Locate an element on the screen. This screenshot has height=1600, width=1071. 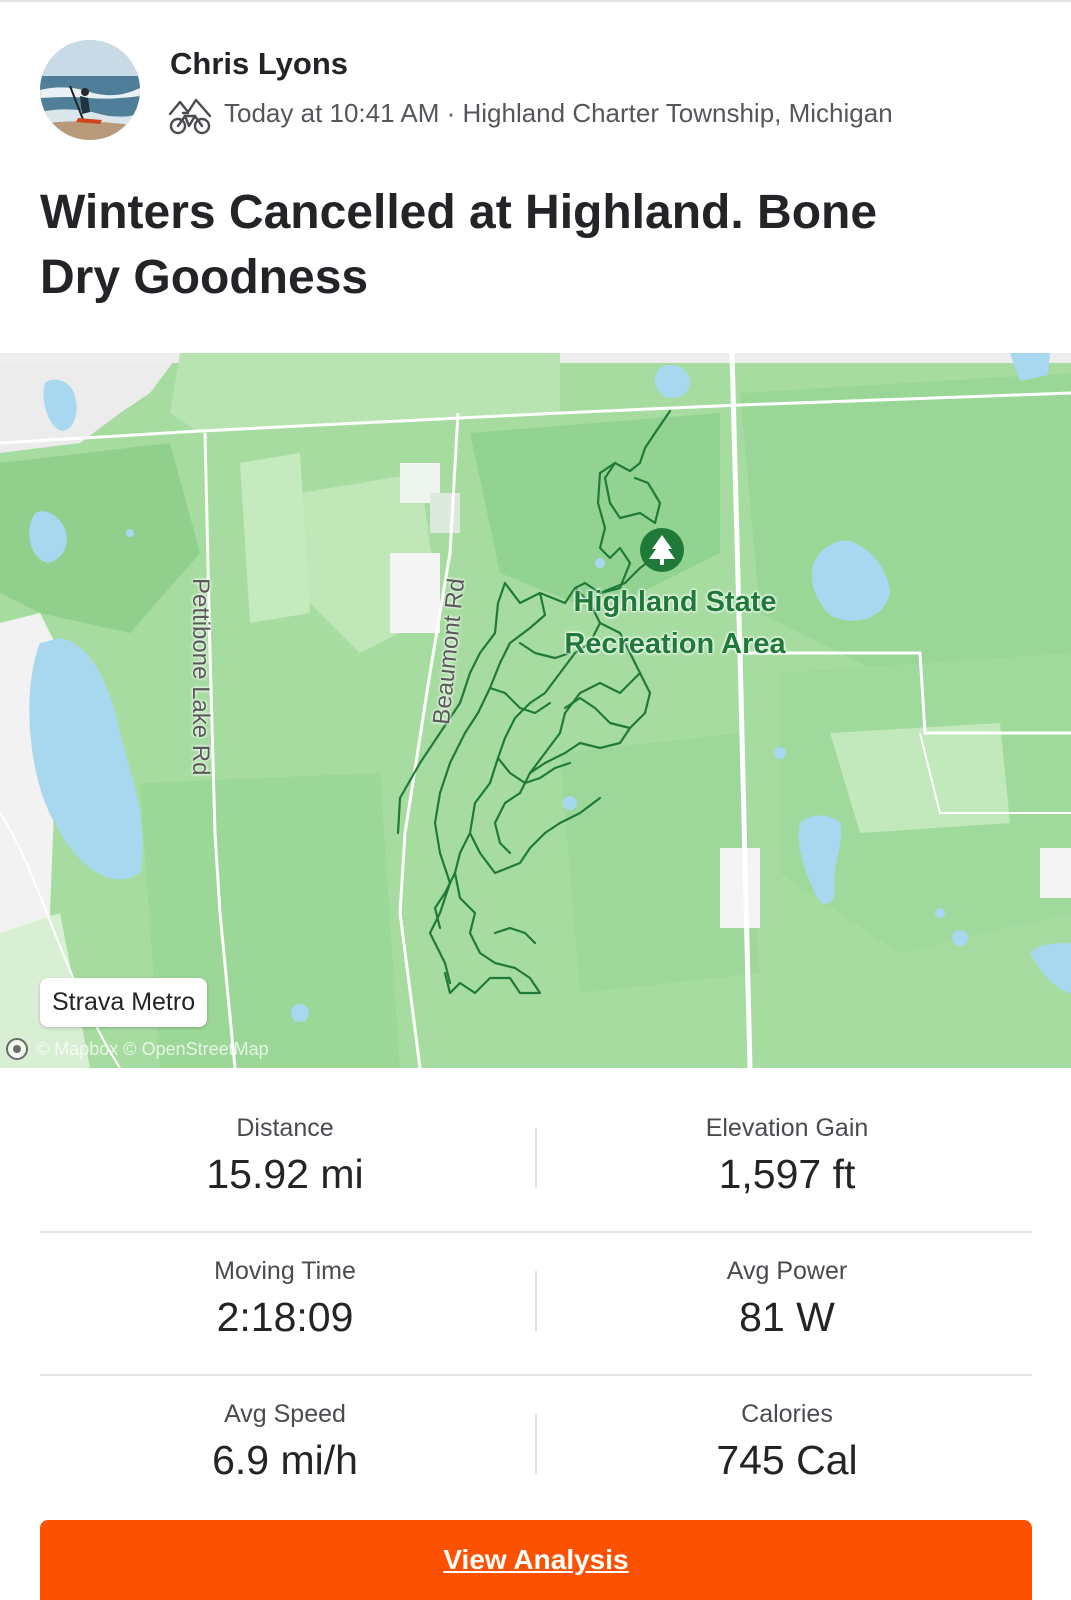
stat-row: Avg Speed 6.9 mi/h Calories 745 Cal is located at coordinates (536, 1446).